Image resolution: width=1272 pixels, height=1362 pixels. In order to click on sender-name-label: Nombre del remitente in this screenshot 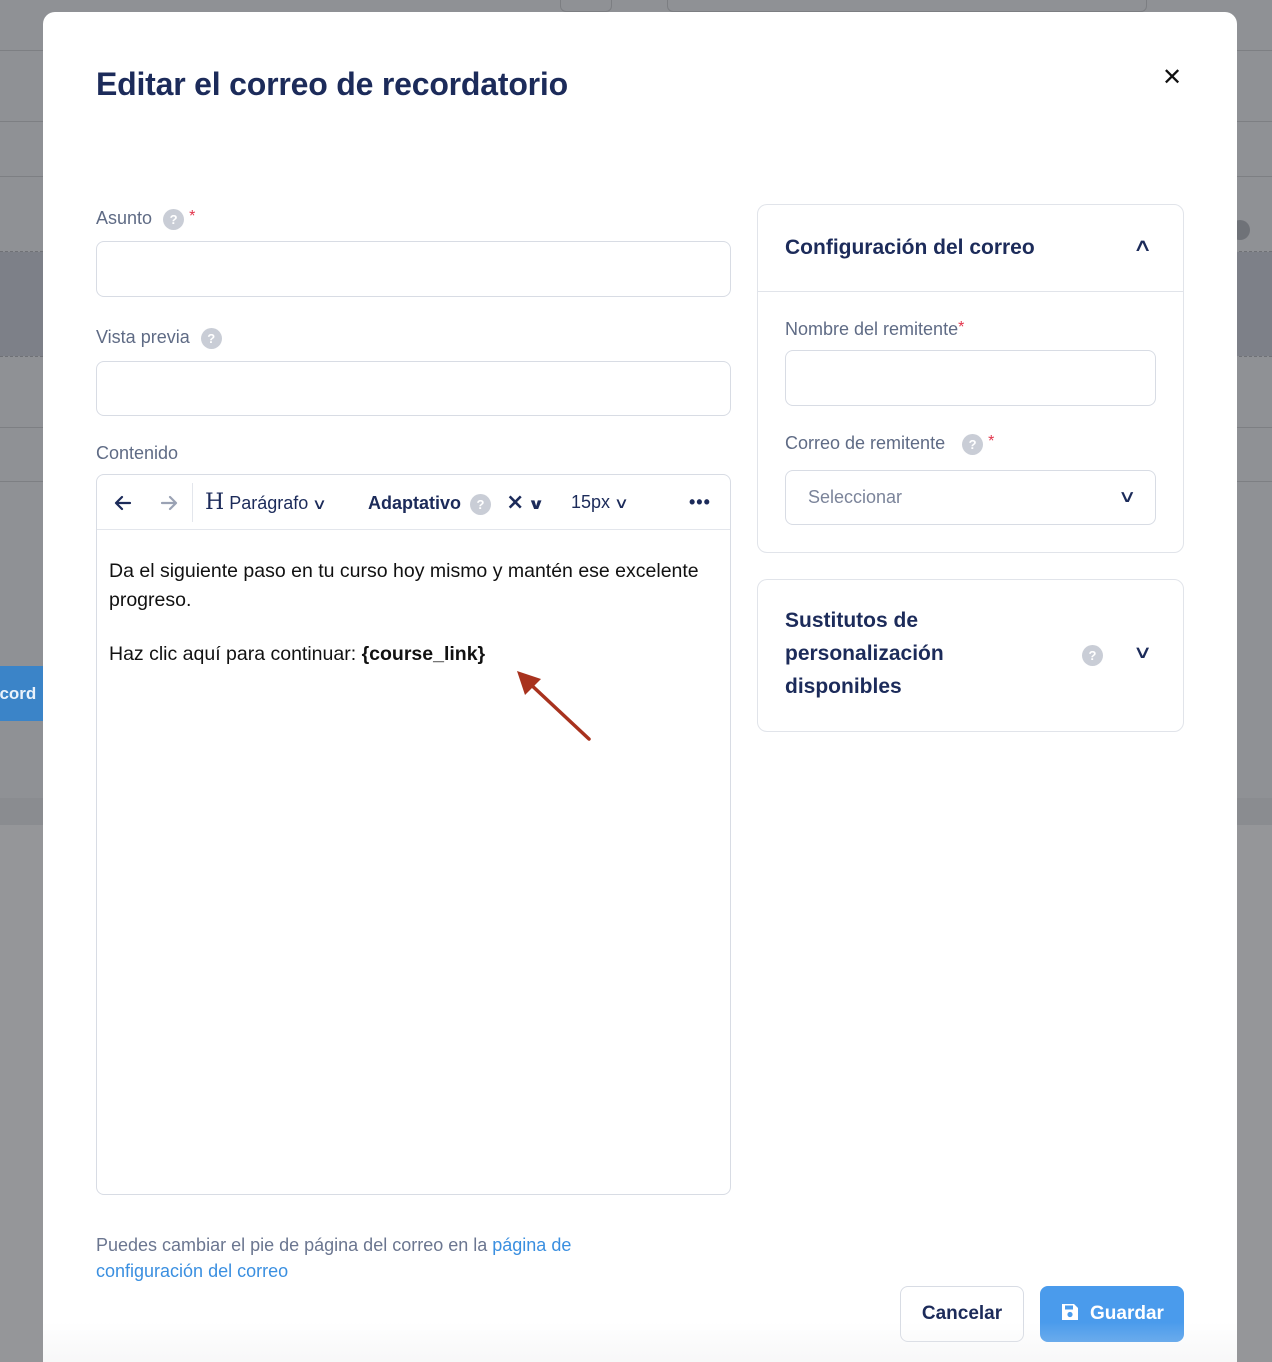, I will do `click(872, 329)`.